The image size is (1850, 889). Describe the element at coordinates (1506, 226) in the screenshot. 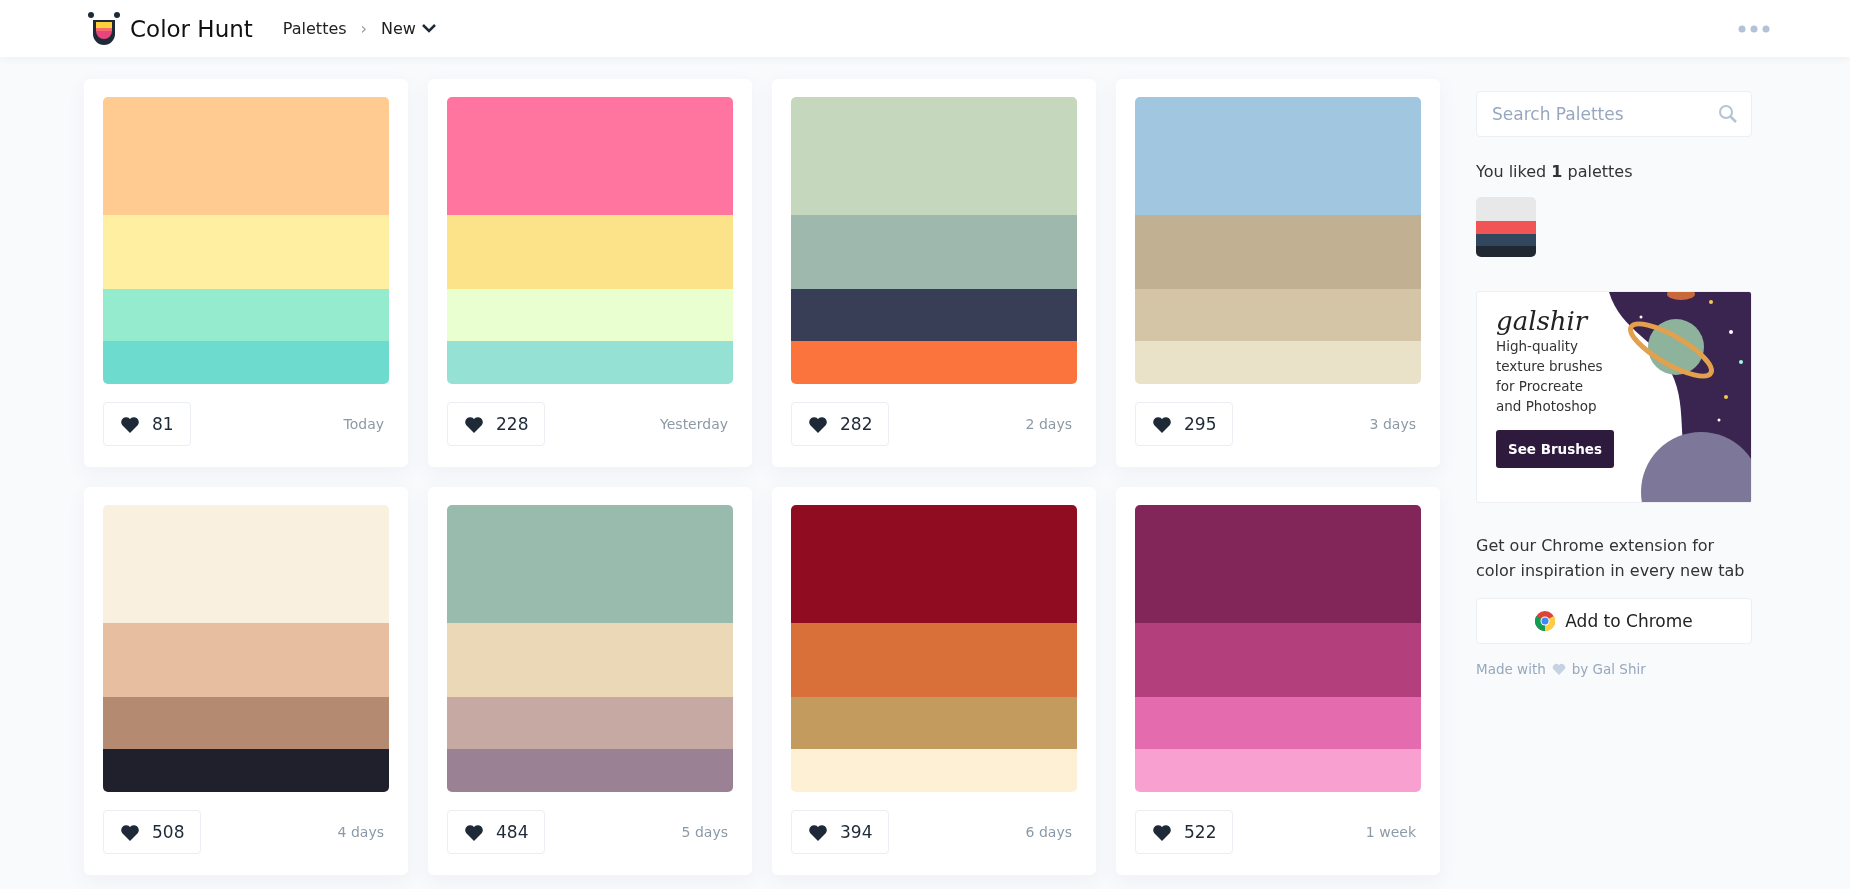

I see `liked-palette` at that location.